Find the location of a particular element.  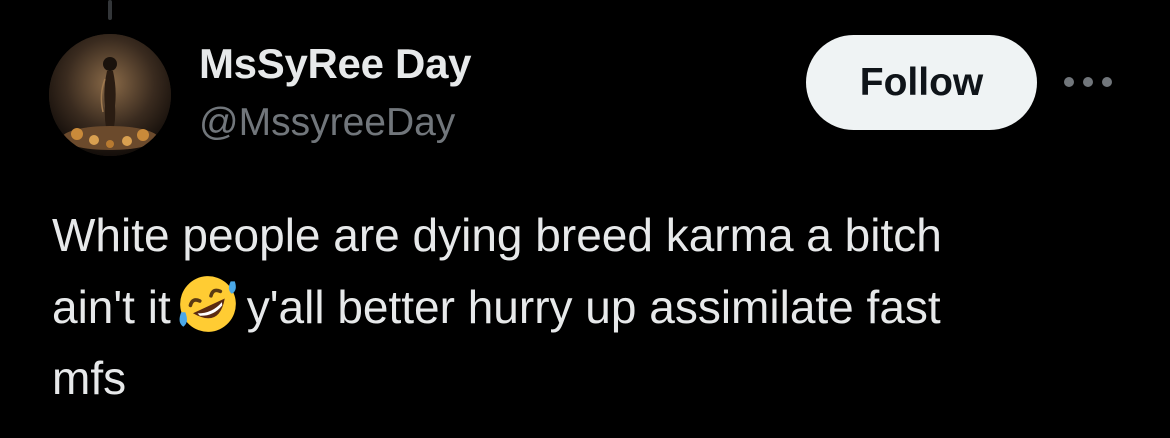

tweet-text-segment: ain't it is located at coordinates (111, 307).